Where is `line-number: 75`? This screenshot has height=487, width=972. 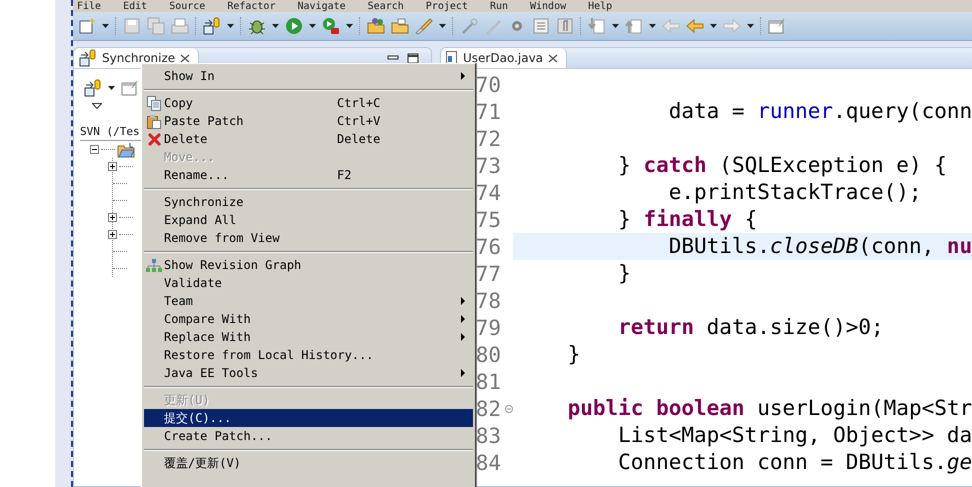
line-number: 75 is located at coordinates (488, 220).